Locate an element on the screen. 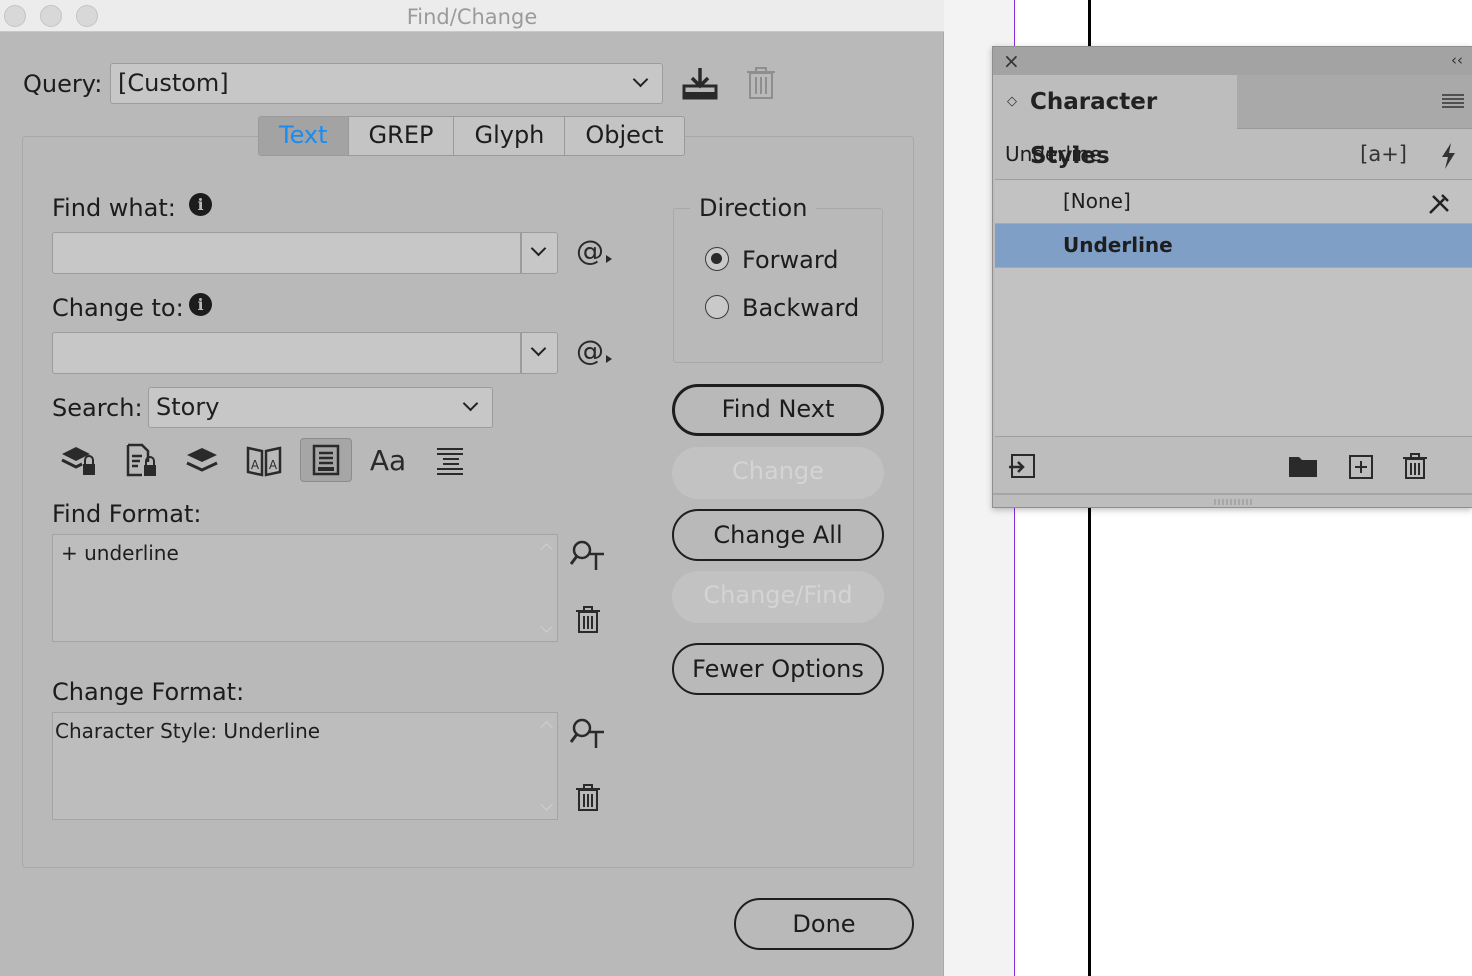 The width and height of the screenshot is (1472, 976). close-panel-icon: × is located at coordinates (1011, 61).